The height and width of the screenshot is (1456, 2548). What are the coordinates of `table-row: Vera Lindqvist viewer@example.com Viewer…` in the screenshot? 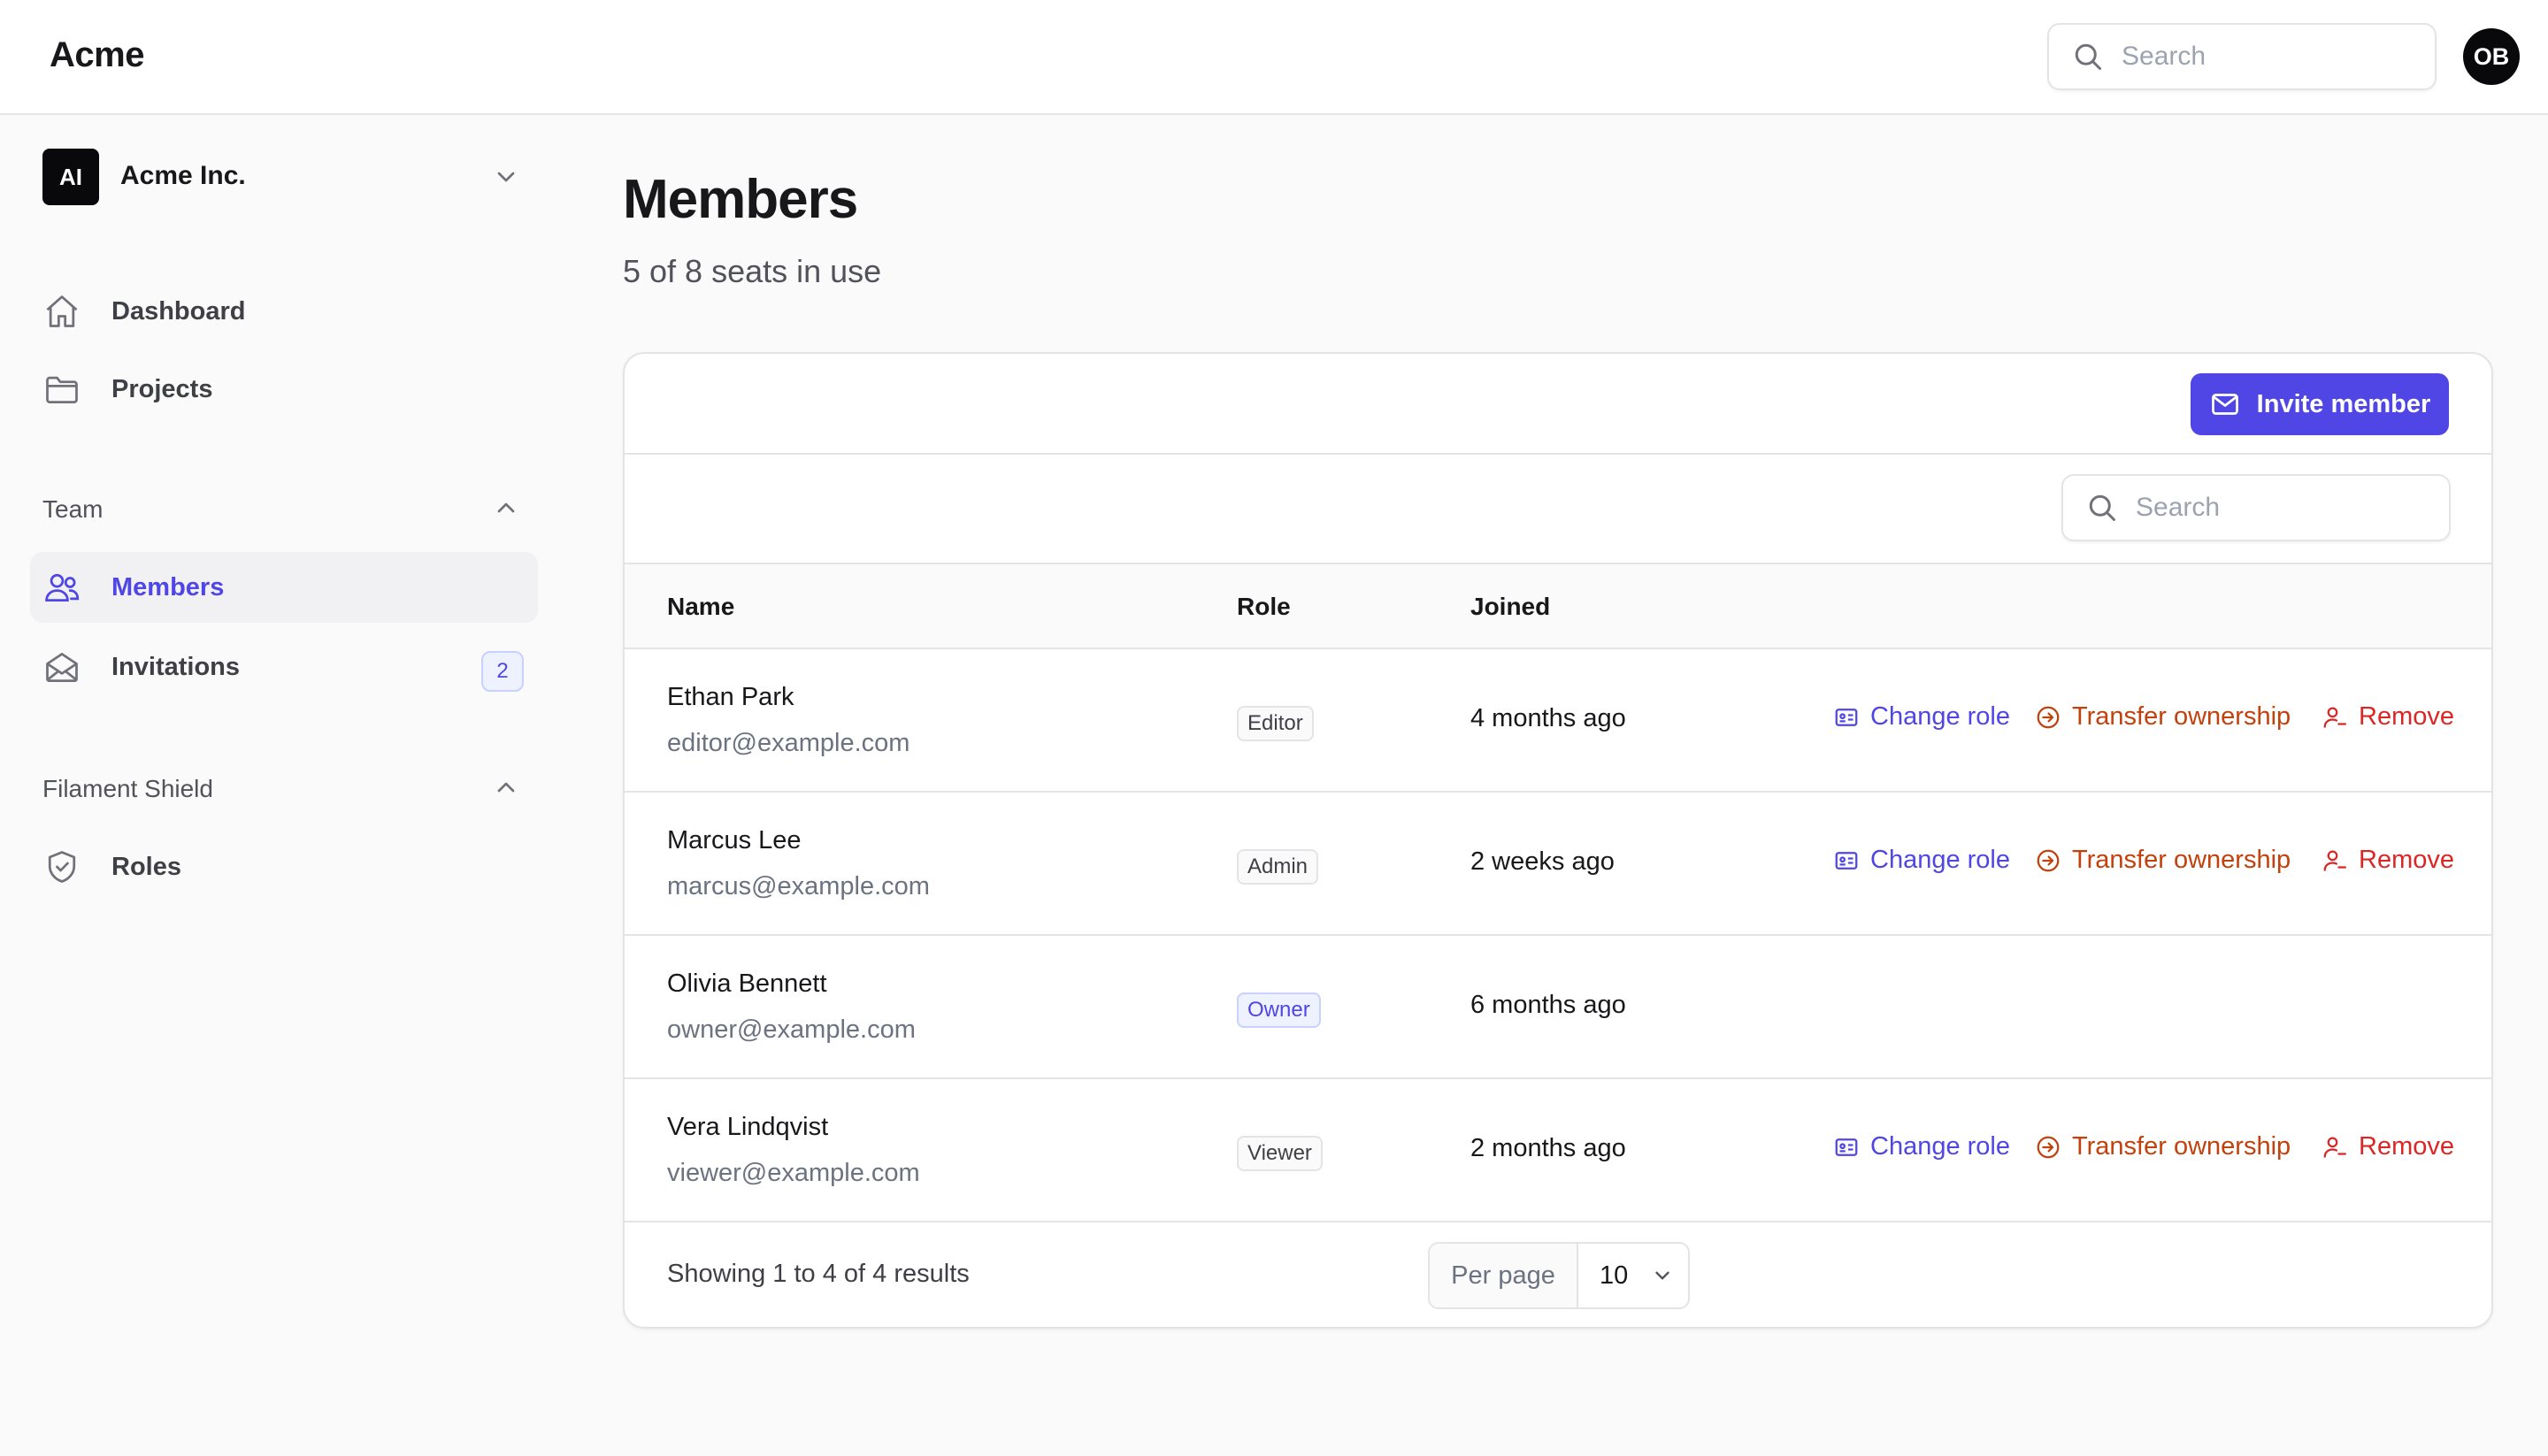 It's located at (1558, 1150).